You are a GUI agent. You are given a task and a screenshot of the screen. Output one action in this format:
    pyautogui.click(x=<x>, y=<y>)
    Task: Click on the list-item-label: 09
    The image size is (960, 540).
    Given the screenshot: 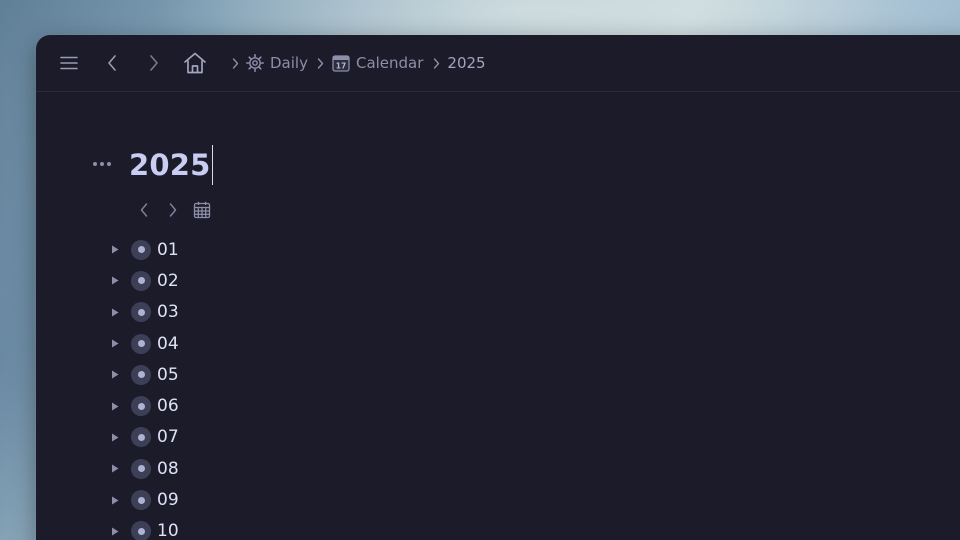 What is the action you would take?
    pyautogui.click(x=168, y=500)
    